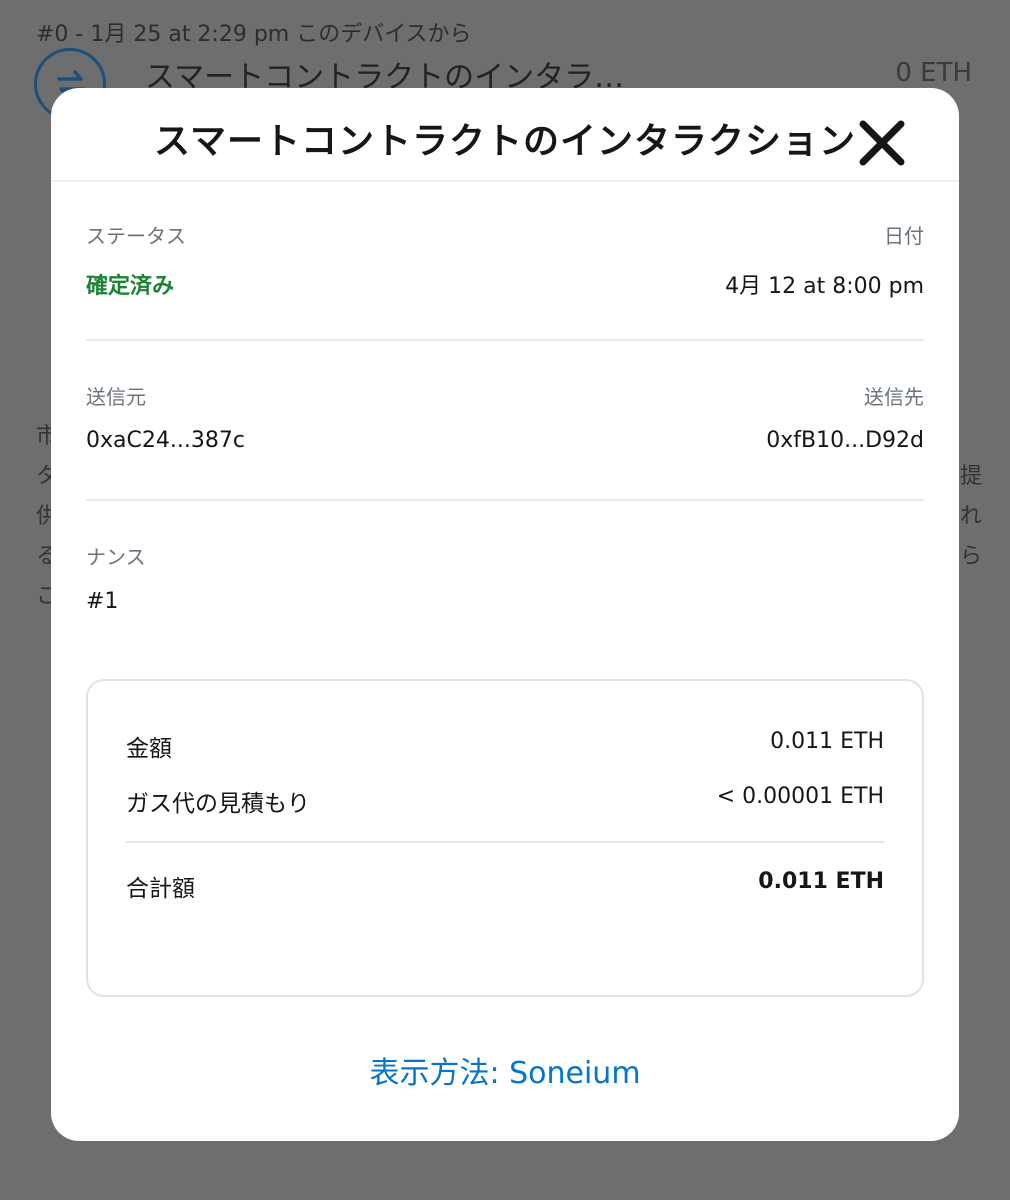 This screenshot has height=1200, width=1010. What do you see at coordinates (971, 556) in the screenshot?
I see `background-text-fragment: ら` at bounding box center [971, 556].